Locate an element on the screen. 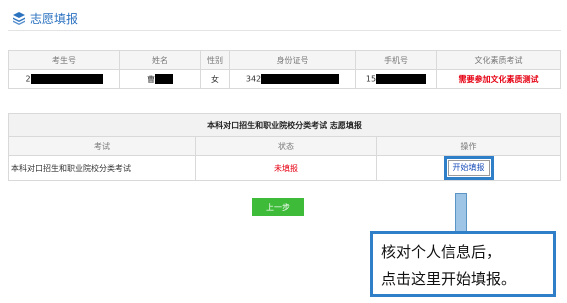 This screenshot has width=567, height=303. start-fill-button: 开始填报 is located at coordinates (468, 168).